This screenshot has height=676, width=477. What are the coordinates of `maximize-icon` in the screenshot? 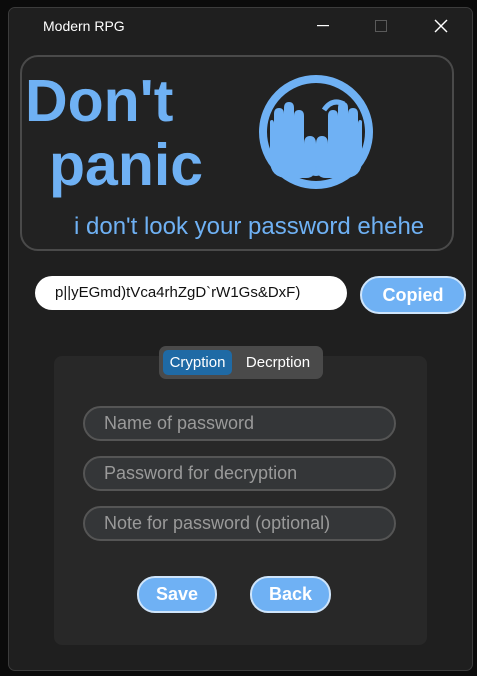 It's located at (381, 26).